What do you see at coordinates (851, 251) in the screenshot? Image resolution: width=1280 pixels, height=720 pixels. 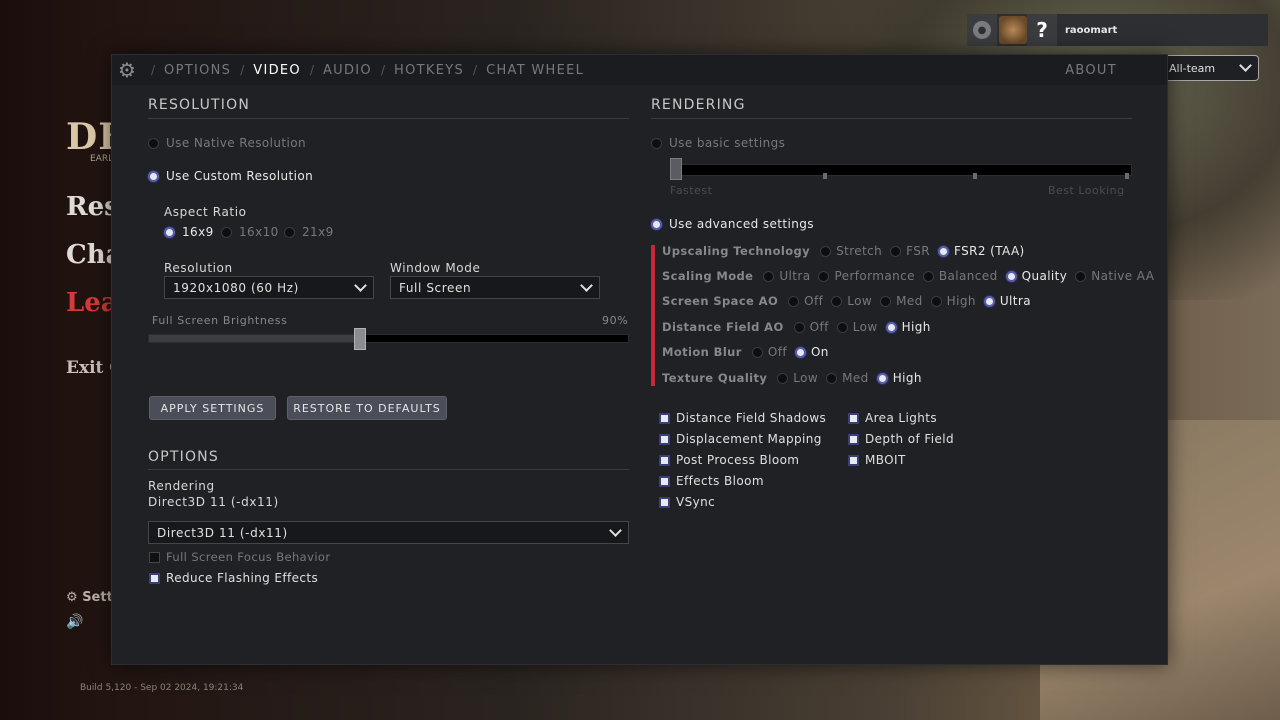 I see `advanced-setting-option: Stretch` at bounding box center [851, 251].